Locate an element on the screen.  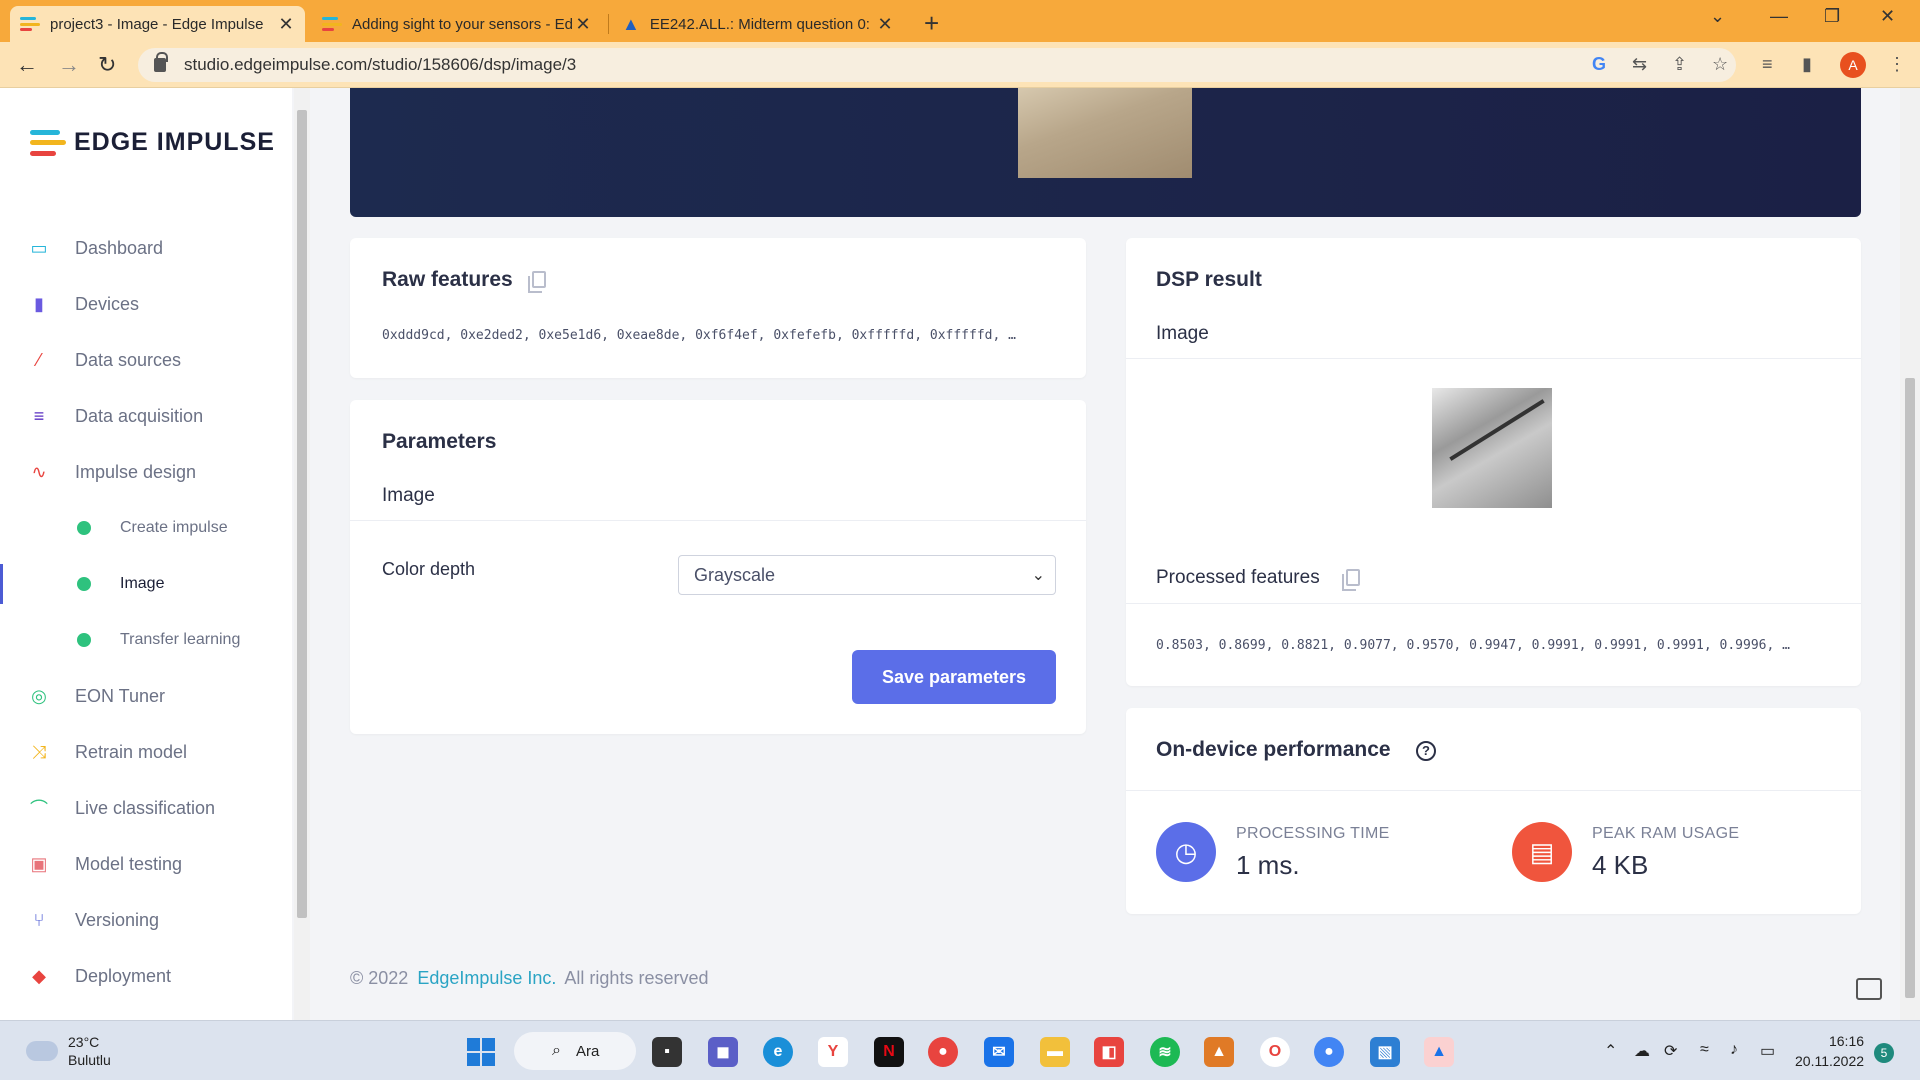
side-panel-icon: ▮ is located at coordinates (1807, 64).